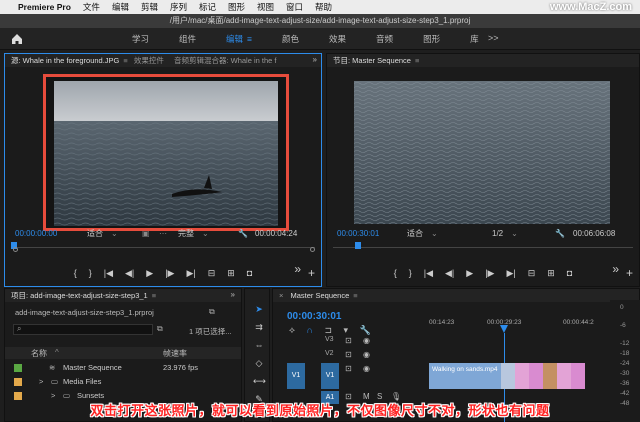 The height and width of the screenshot is (422, 640). What do you see at coordinates (259, 327) in the screenshot?
I see `track-select-tool-icon: ⇉` at bounding box center [259, 327].